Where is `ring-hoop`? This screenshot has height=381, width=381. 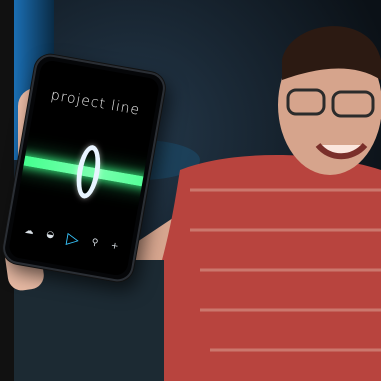 ring-hoop is located at coordinates (88, 172).